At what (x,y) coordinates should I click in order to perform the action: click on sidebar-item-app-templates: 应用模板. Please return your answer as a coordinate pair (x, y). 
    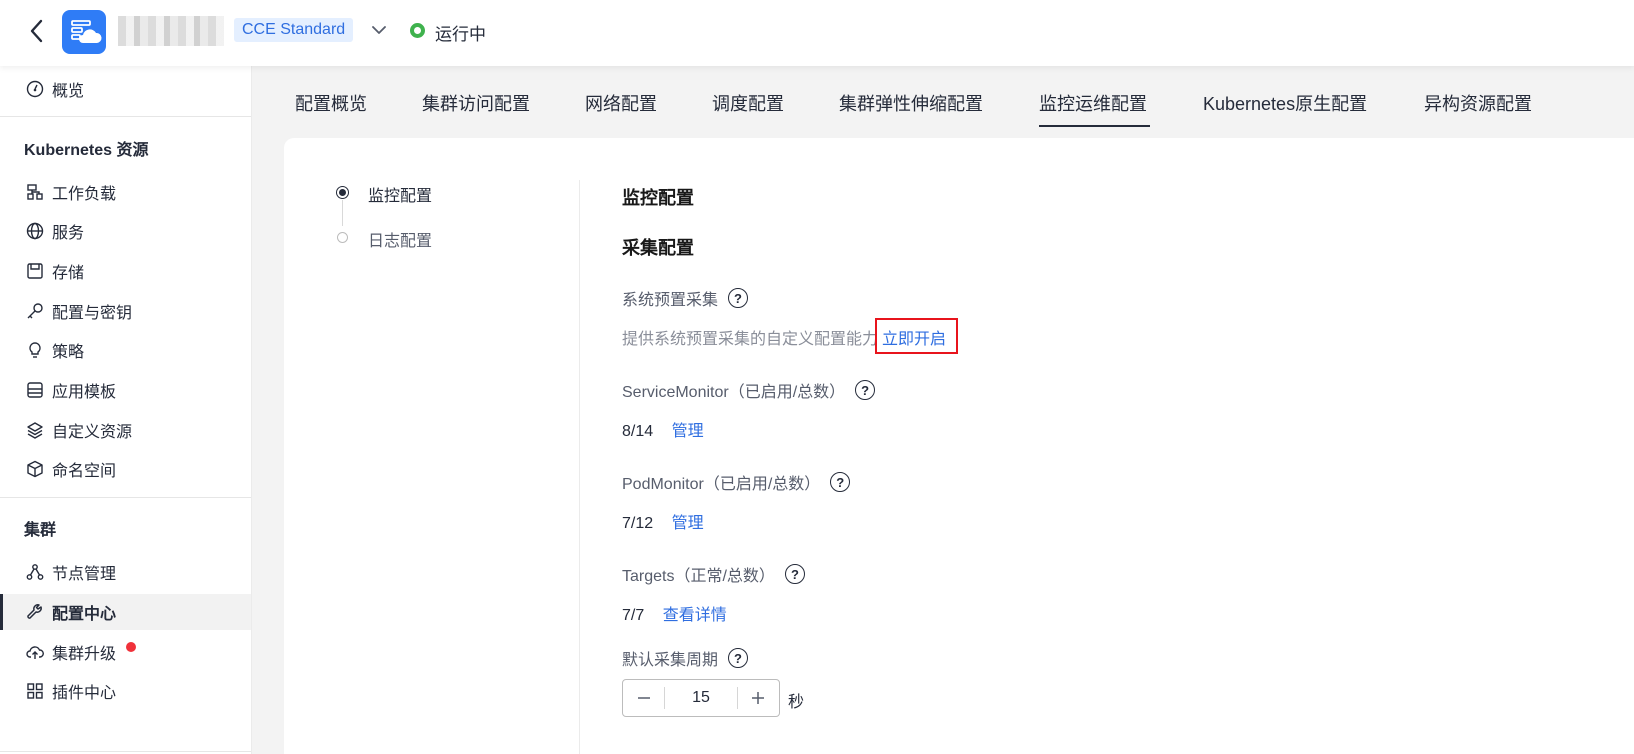
    Looking at the image, I should click on (125, 390).